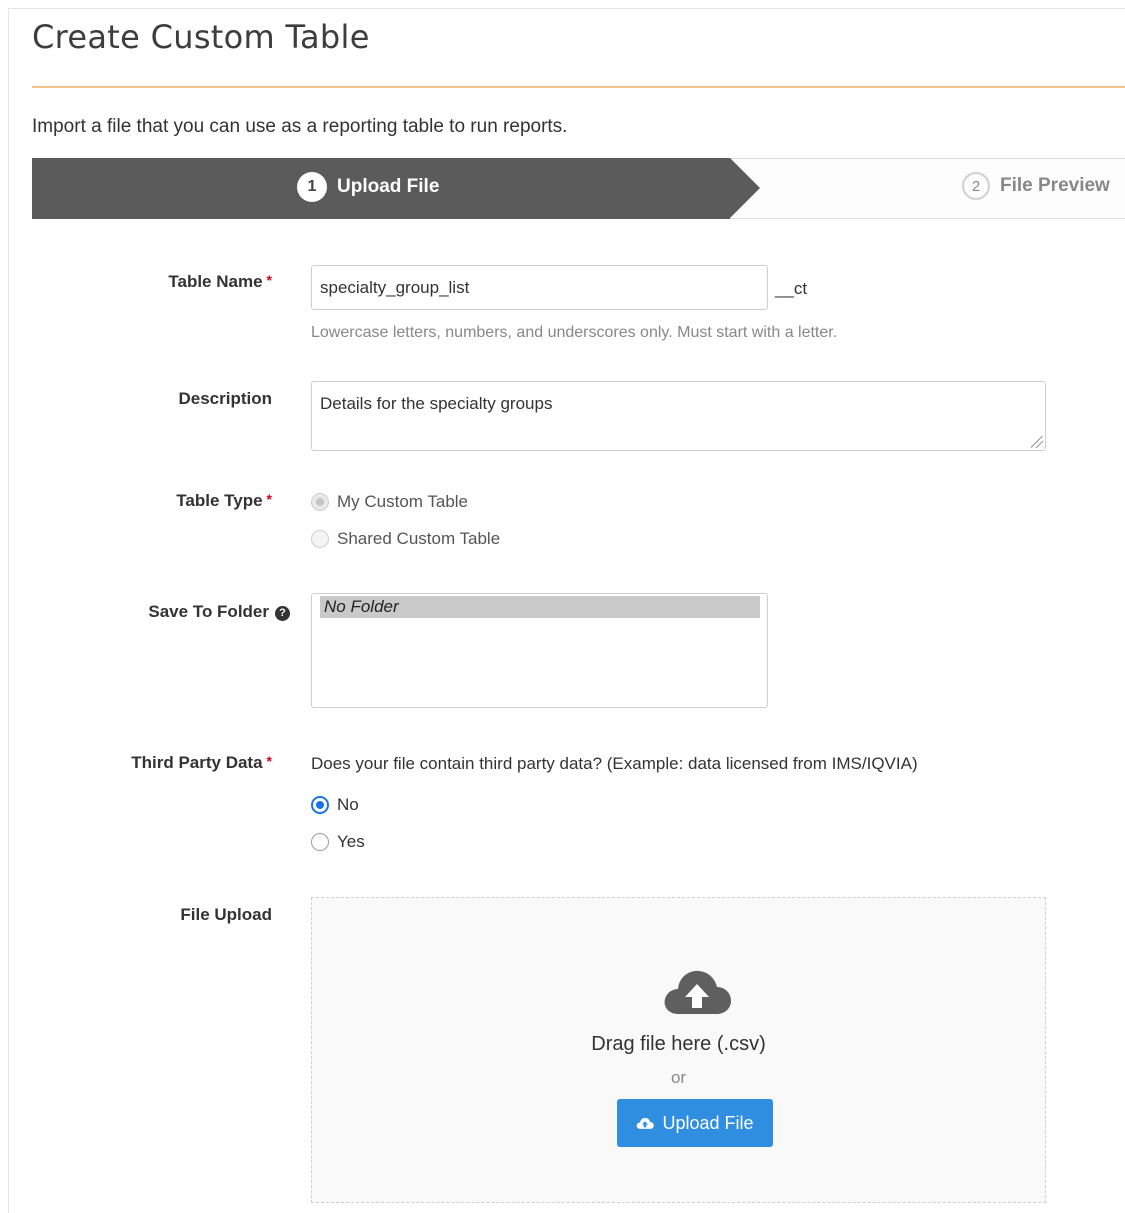 The width and height of the screenshot is (1125, 1213). What do you see at coordinates (320, 539) in the screenshot?
I see `radio-shared-custom-table` at bounding box center [320, 539].